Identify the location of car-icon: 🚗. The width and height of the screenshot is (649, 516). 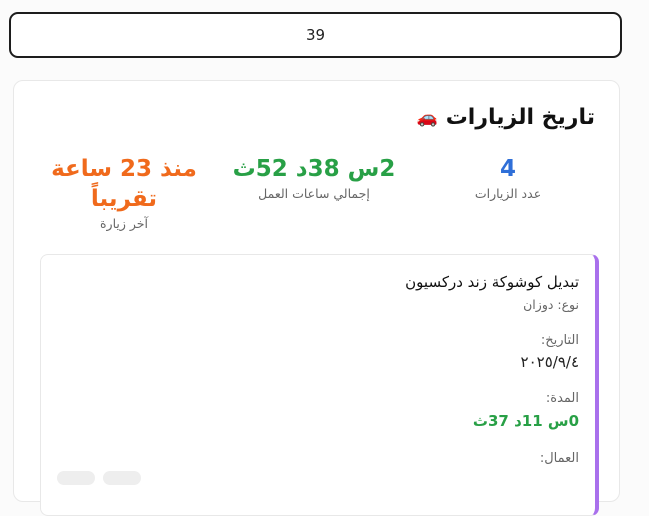
(427, 117).